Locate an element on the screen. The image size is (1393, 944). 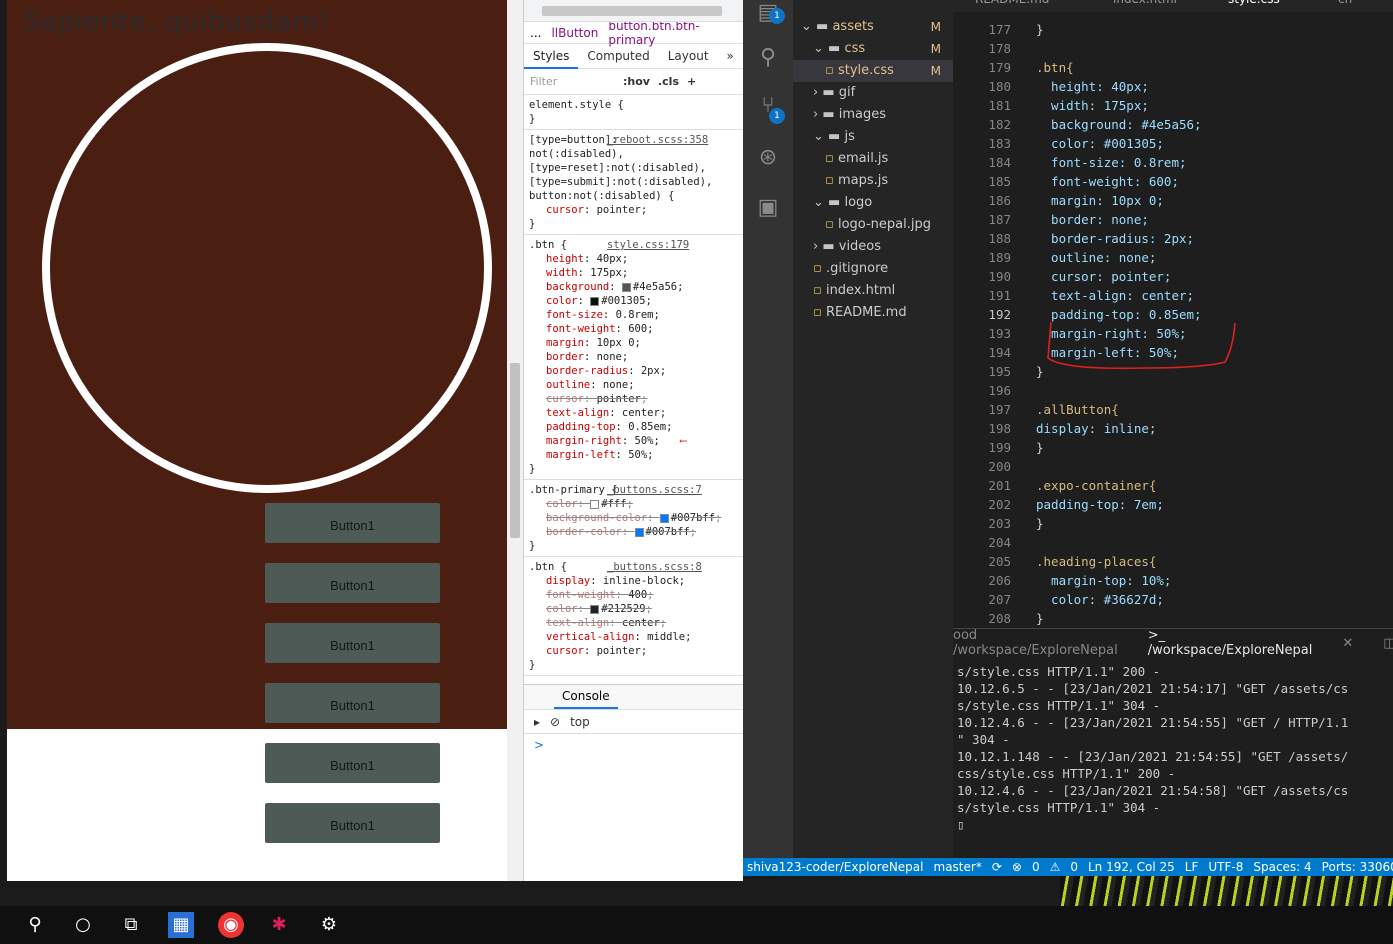
console-prompt: > is located at coordinates (539, 745).